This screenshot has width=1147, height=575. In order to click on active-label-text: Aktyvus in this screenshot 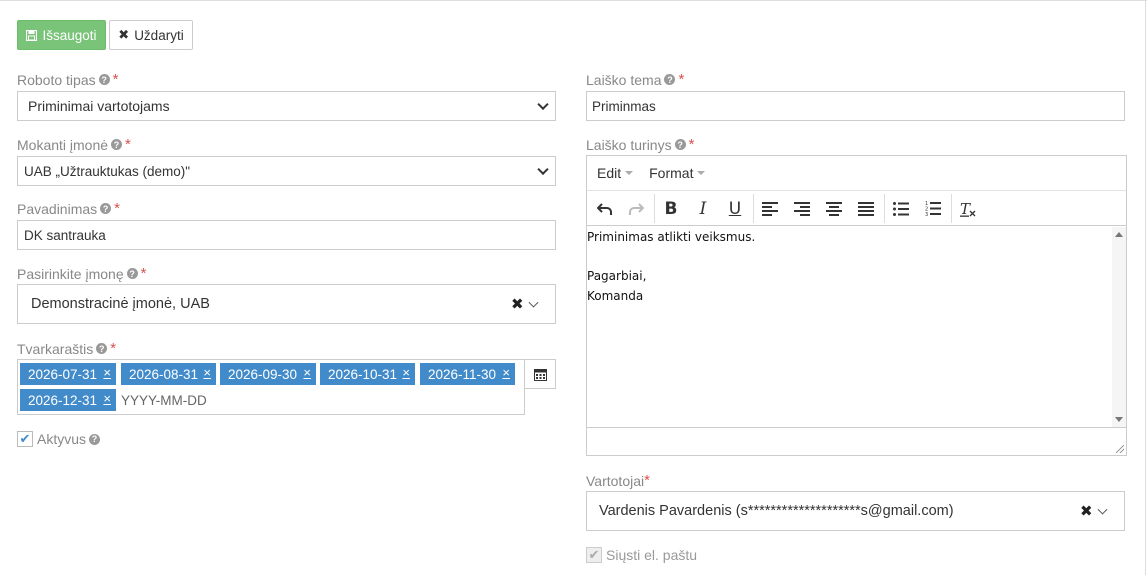, I will do `click(62, 439)`.